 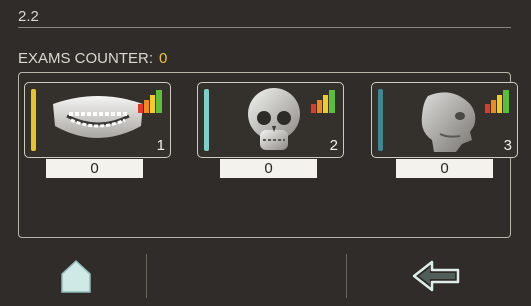 What do you see at coordinates (507, 145) in the screenshot?
I see `exam-number: 3` at bounding box center [507, 145].